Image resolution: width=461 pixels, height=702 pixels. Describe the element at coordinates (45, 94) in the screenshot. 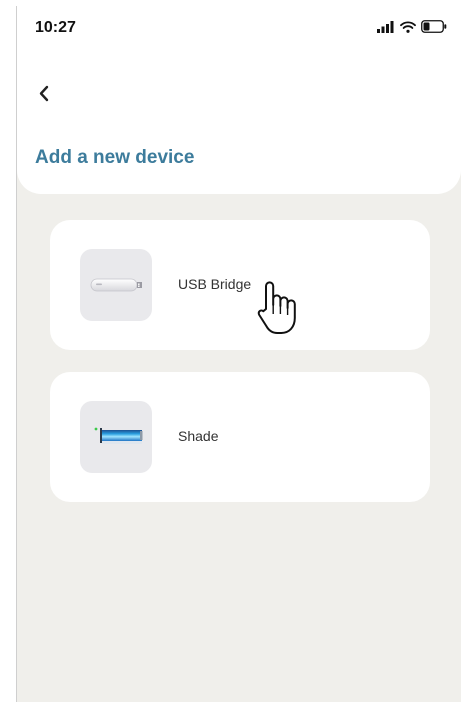

I see `back-button` at that location.